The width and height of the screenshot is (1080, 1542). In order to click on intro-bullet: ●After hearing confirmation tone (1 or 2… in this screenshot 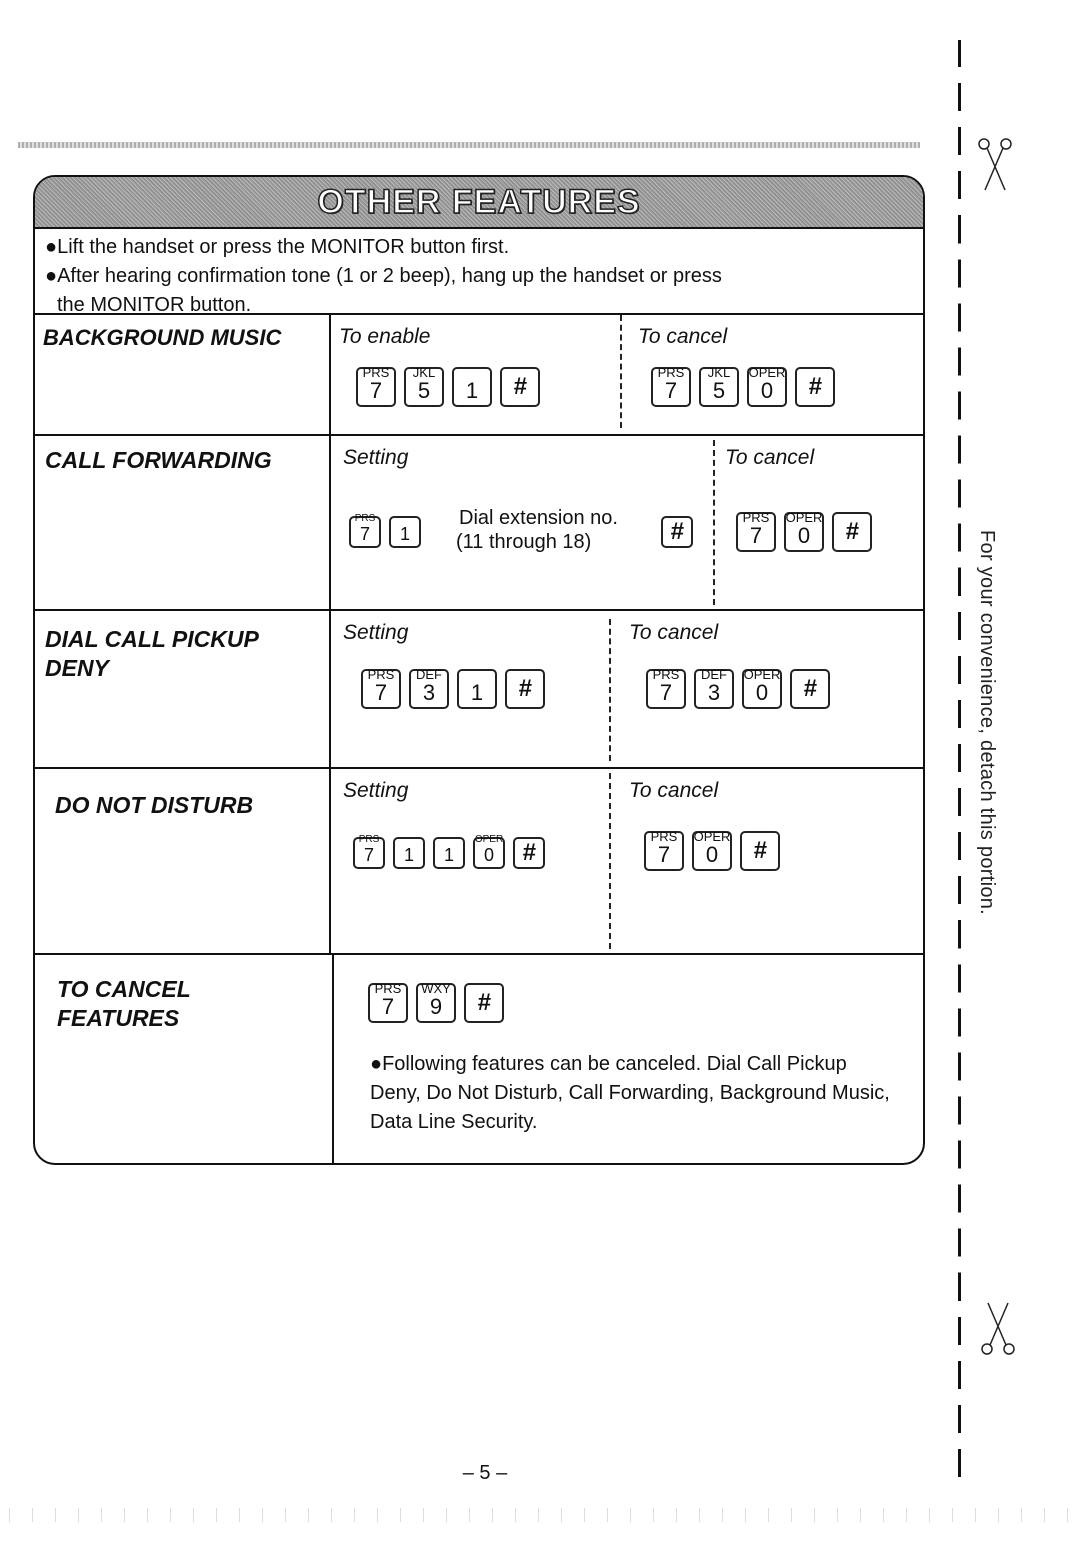, I will do `click(383, 276)`.